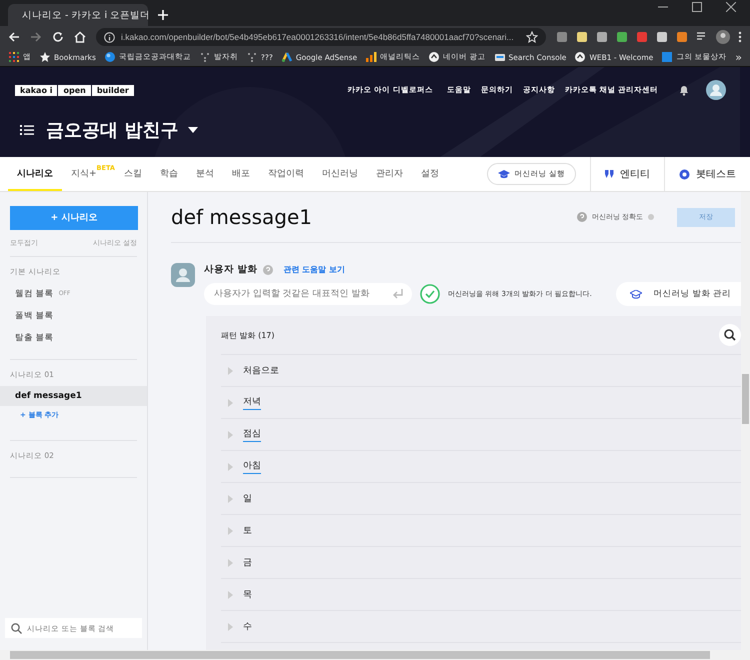 This screenshot has width=750, height=660. I want to click on utterance-text: 금, so click(247, 563).